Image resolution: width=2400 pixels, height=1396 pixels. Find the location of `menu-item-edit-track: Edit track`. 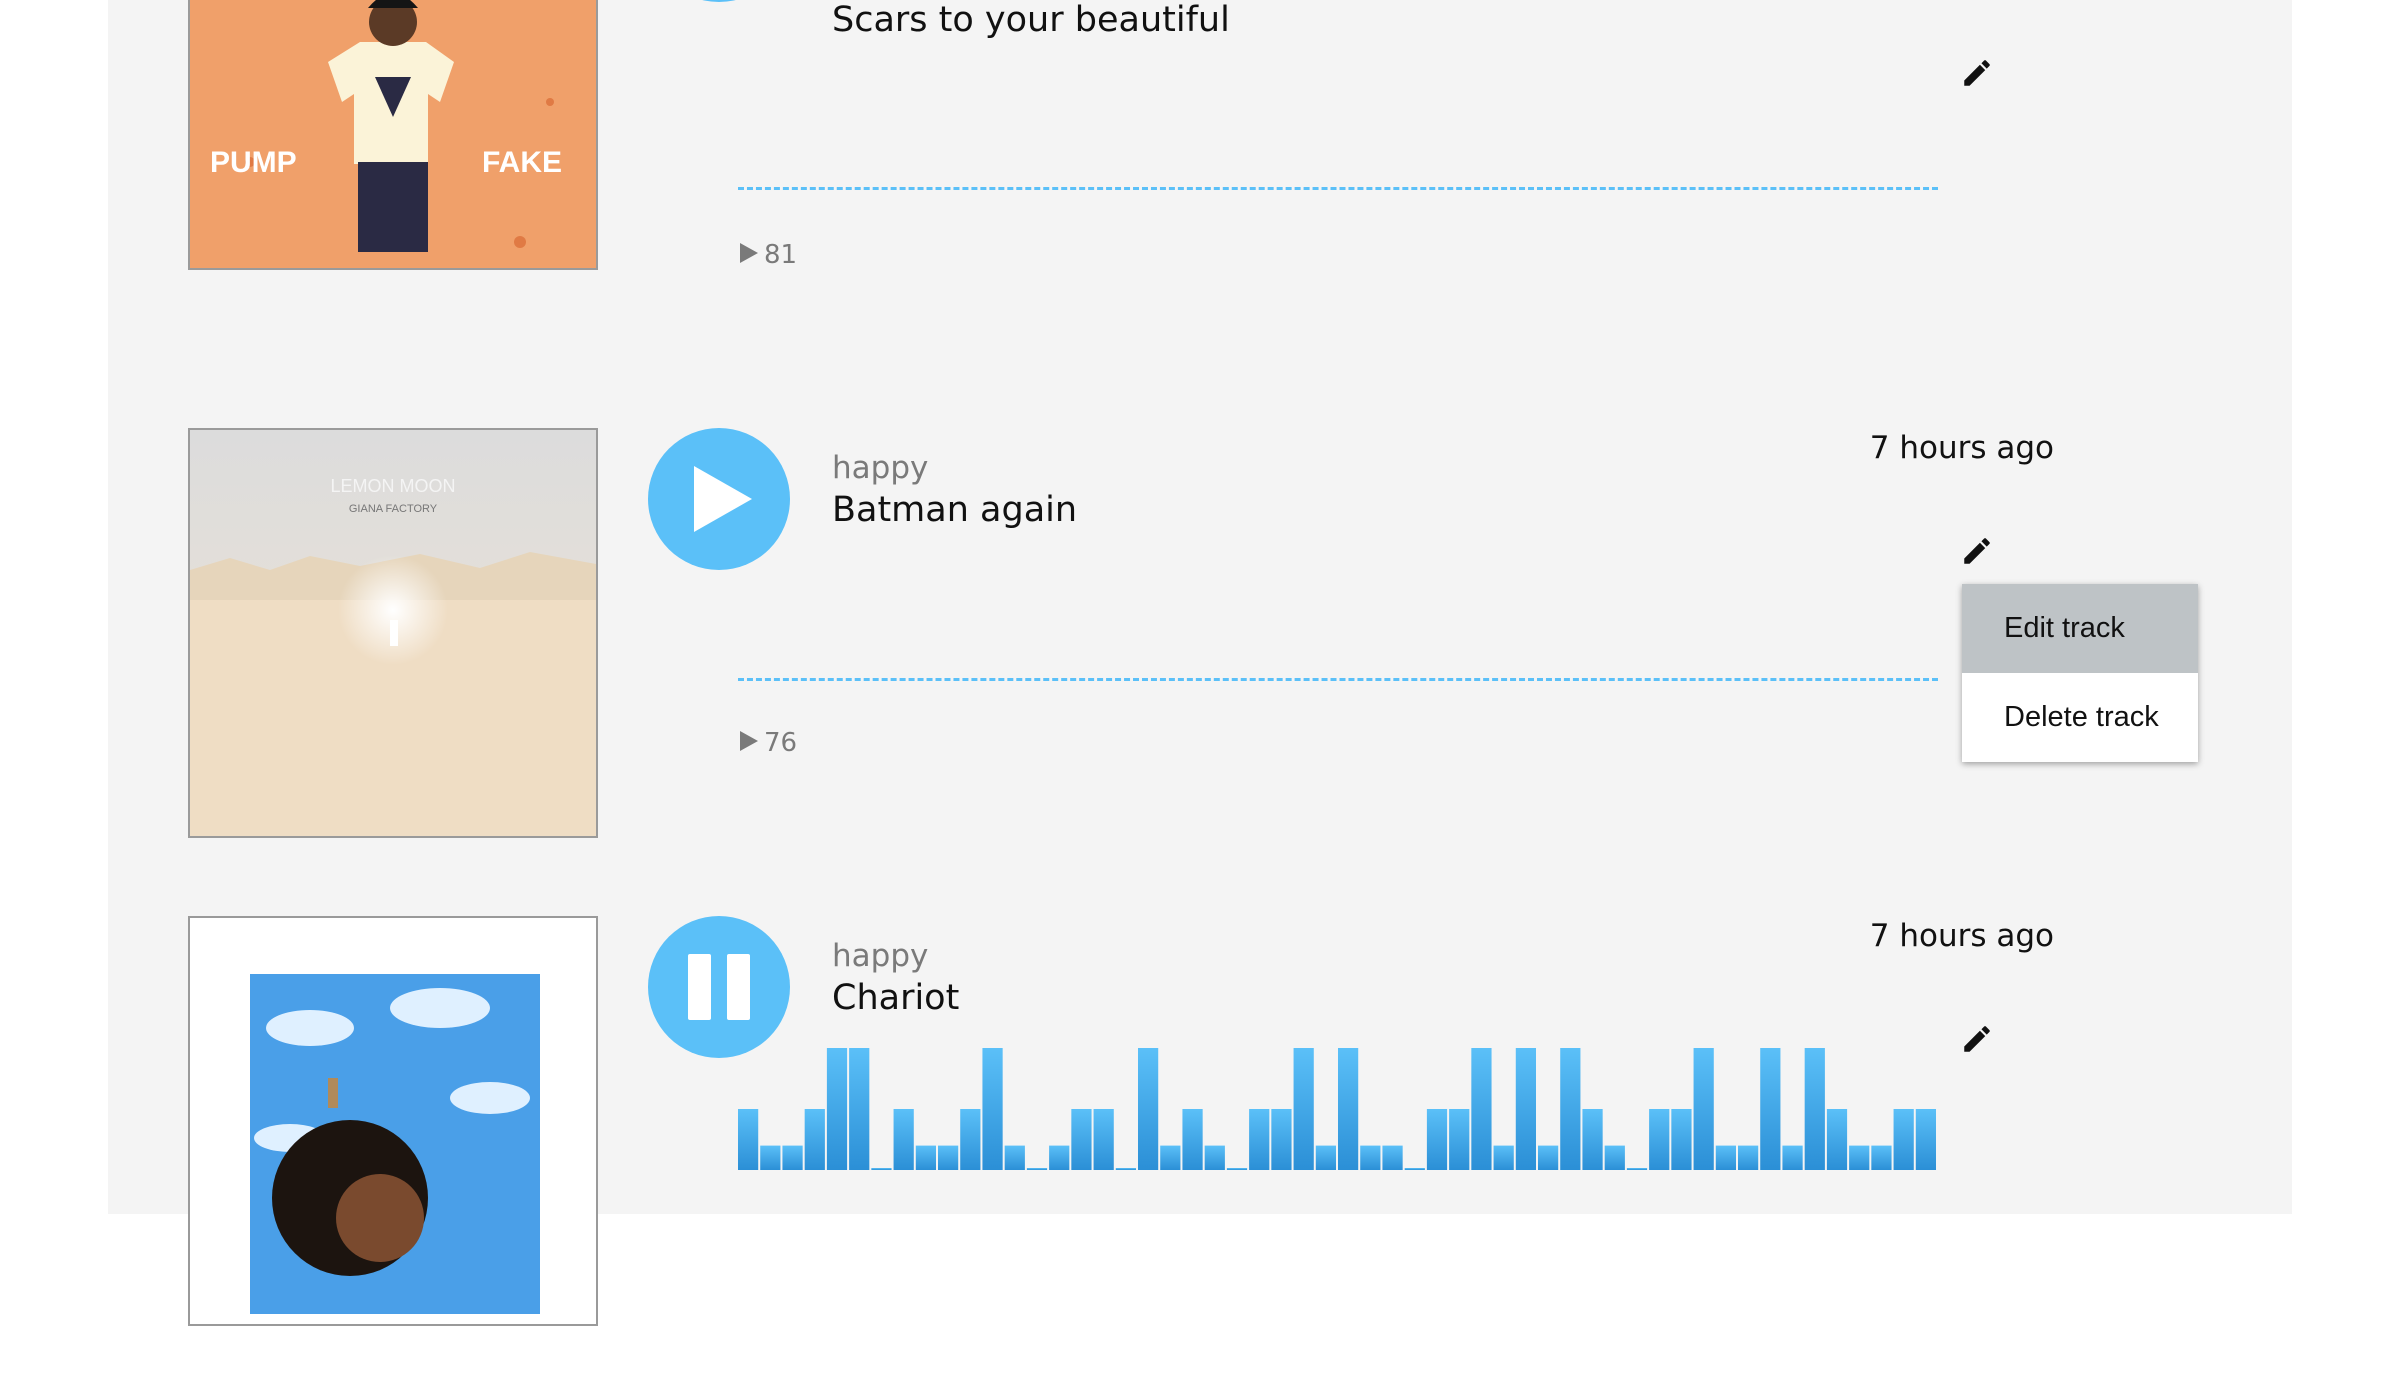

menu-item-edit-track: Edit track is located at coordinates (2080, 628).